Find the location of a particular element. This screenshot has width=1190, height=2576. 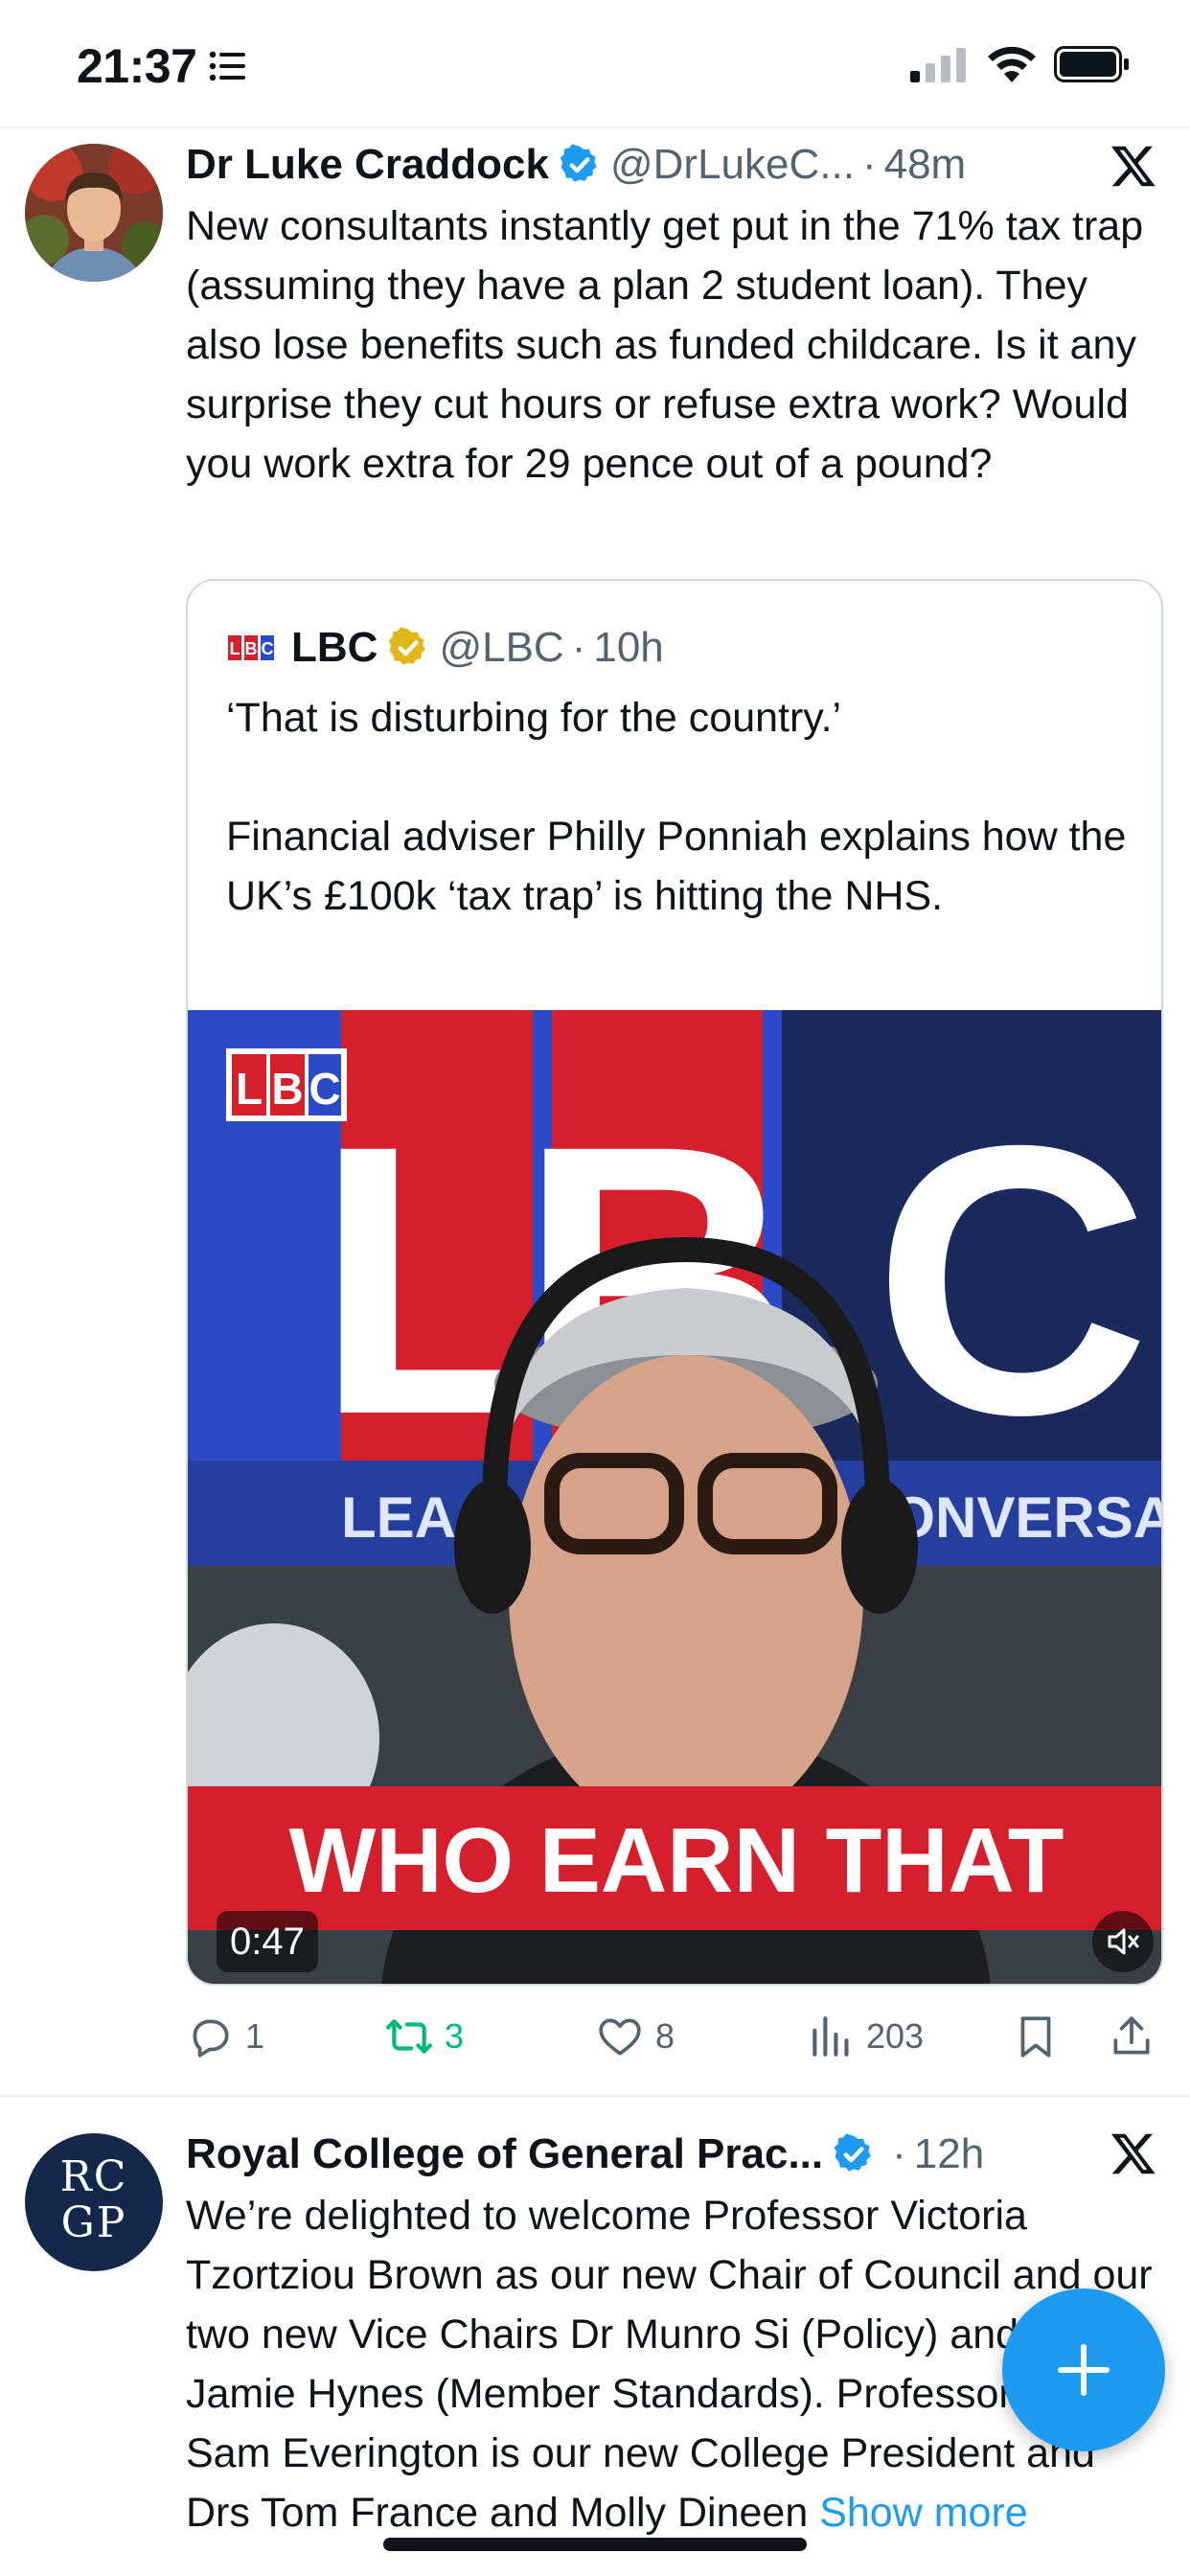

quoted-author-handle: @LBC is located at coordinates (501, 648).